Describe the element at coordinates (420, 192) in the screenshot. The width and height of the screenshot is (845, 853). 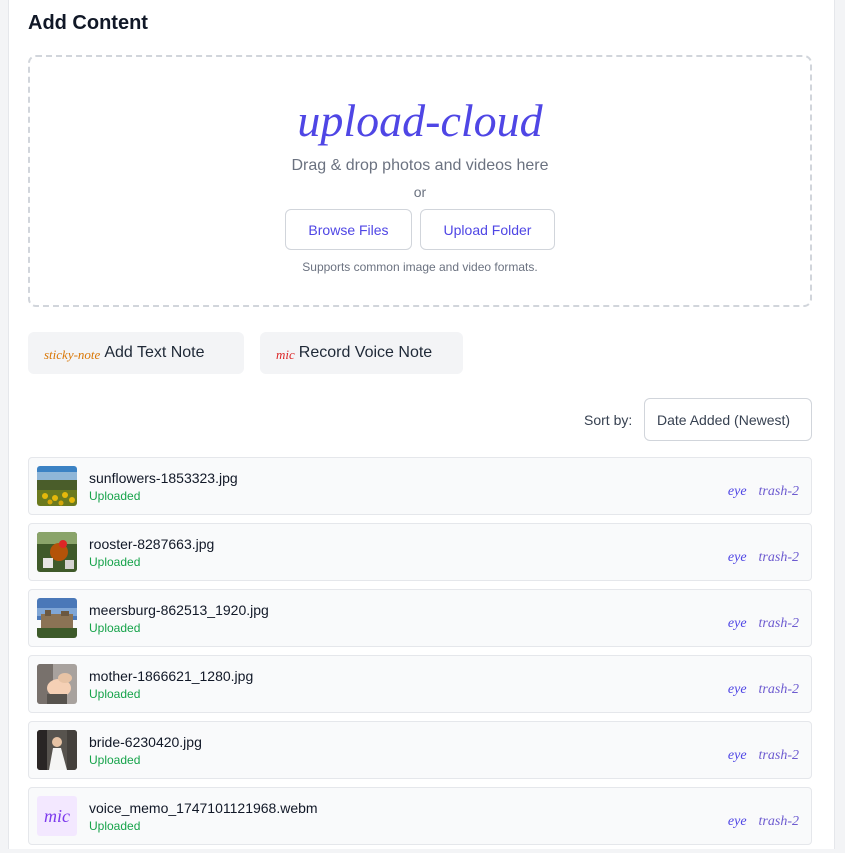
I see `dropzone-or: or` at that location.